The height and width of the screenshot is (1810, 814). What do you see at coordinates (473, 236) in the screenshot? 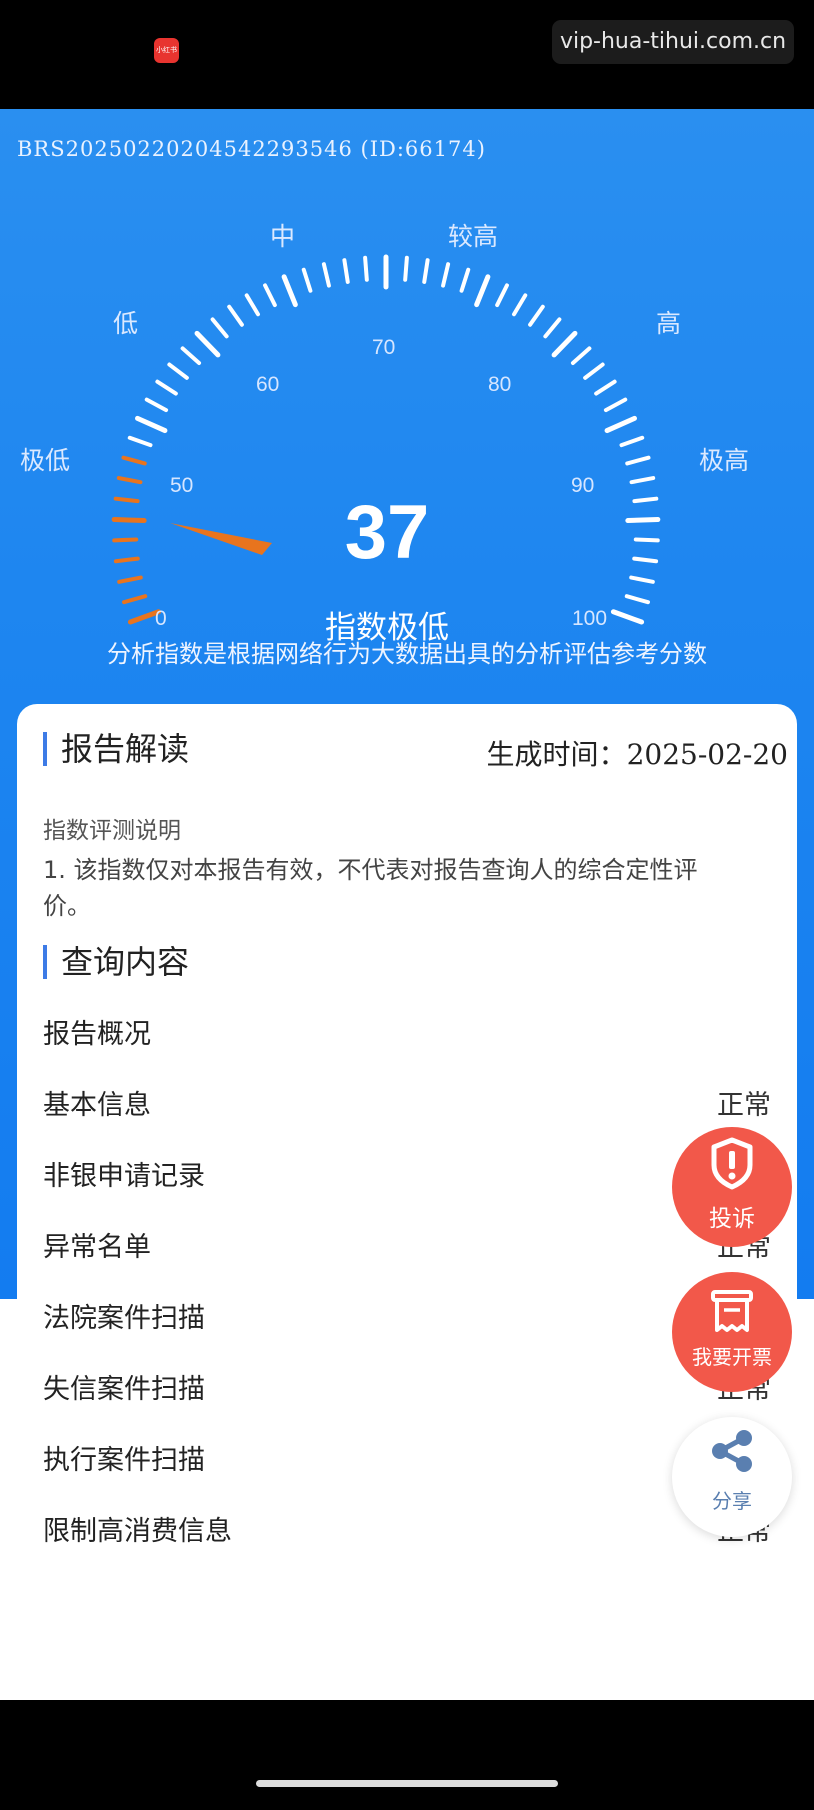
I see `zone-label-high-mid: 较高` at bounding box center [473, 236].